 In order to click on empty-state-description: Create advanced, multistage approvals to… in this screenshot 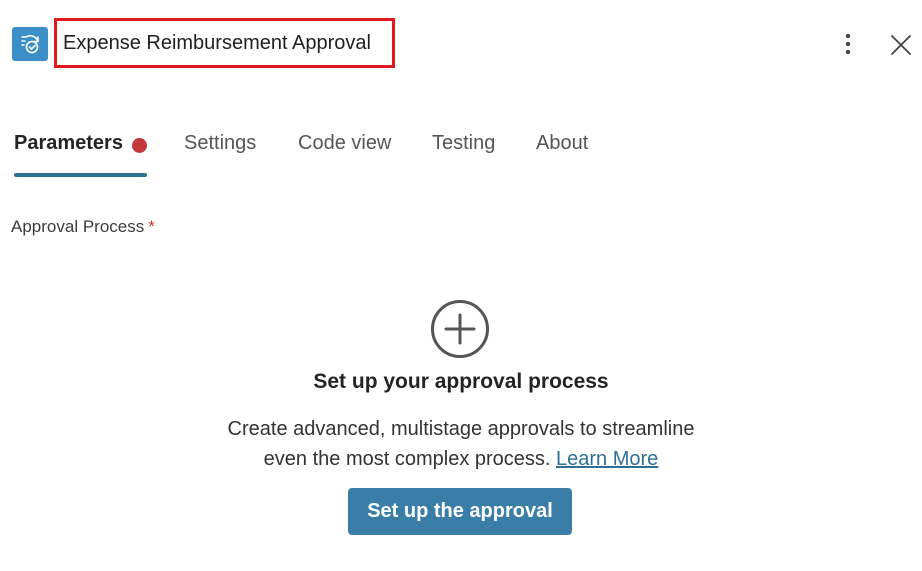, I will do `click(461, 444)`.